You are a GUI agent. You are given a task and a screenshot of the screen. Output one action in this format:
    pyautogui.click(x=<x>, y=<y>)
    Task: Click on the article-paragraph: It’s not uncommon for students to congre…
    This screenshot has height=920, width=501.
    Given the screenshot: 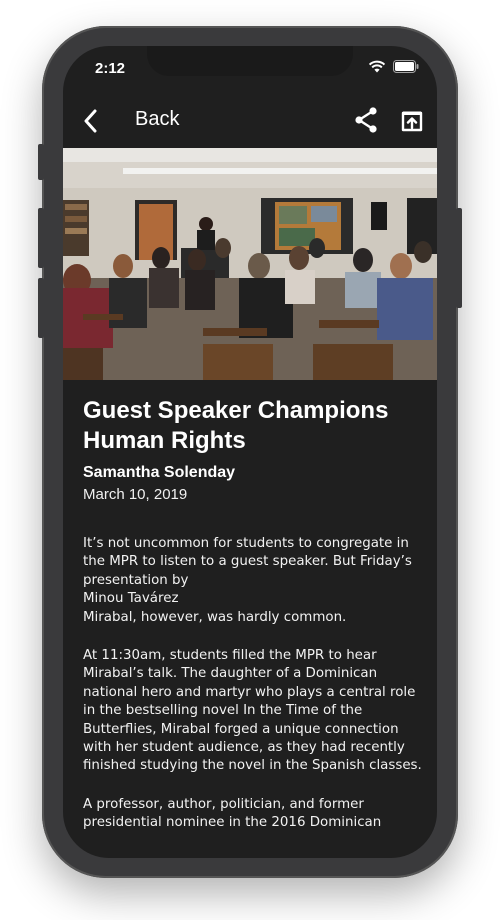 What is the action you would take?
    pyautogui.click(x=247, y=580)
    